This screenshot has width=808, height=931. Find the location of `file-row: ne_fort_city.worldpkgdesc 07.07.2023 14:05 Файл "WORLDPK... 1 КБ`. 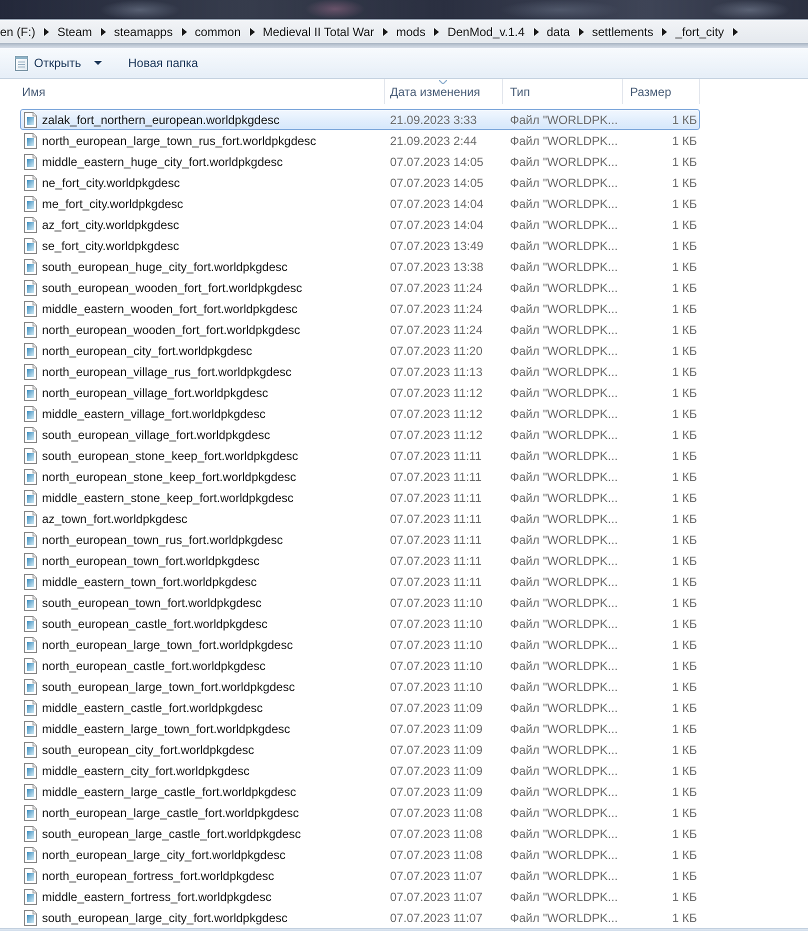

file-row: ne_fort_city.worldpkgdesc 07.07.2023 14:05 Файл "WORLDPK... 1 КБ is located at coordinates (360, 182).